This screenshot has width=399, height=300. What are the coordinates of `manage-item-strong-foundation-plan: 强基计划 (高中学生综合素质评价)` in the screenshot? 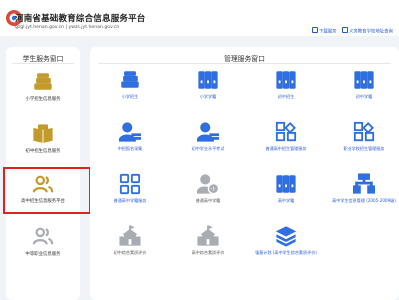 It's located at (286, 248).